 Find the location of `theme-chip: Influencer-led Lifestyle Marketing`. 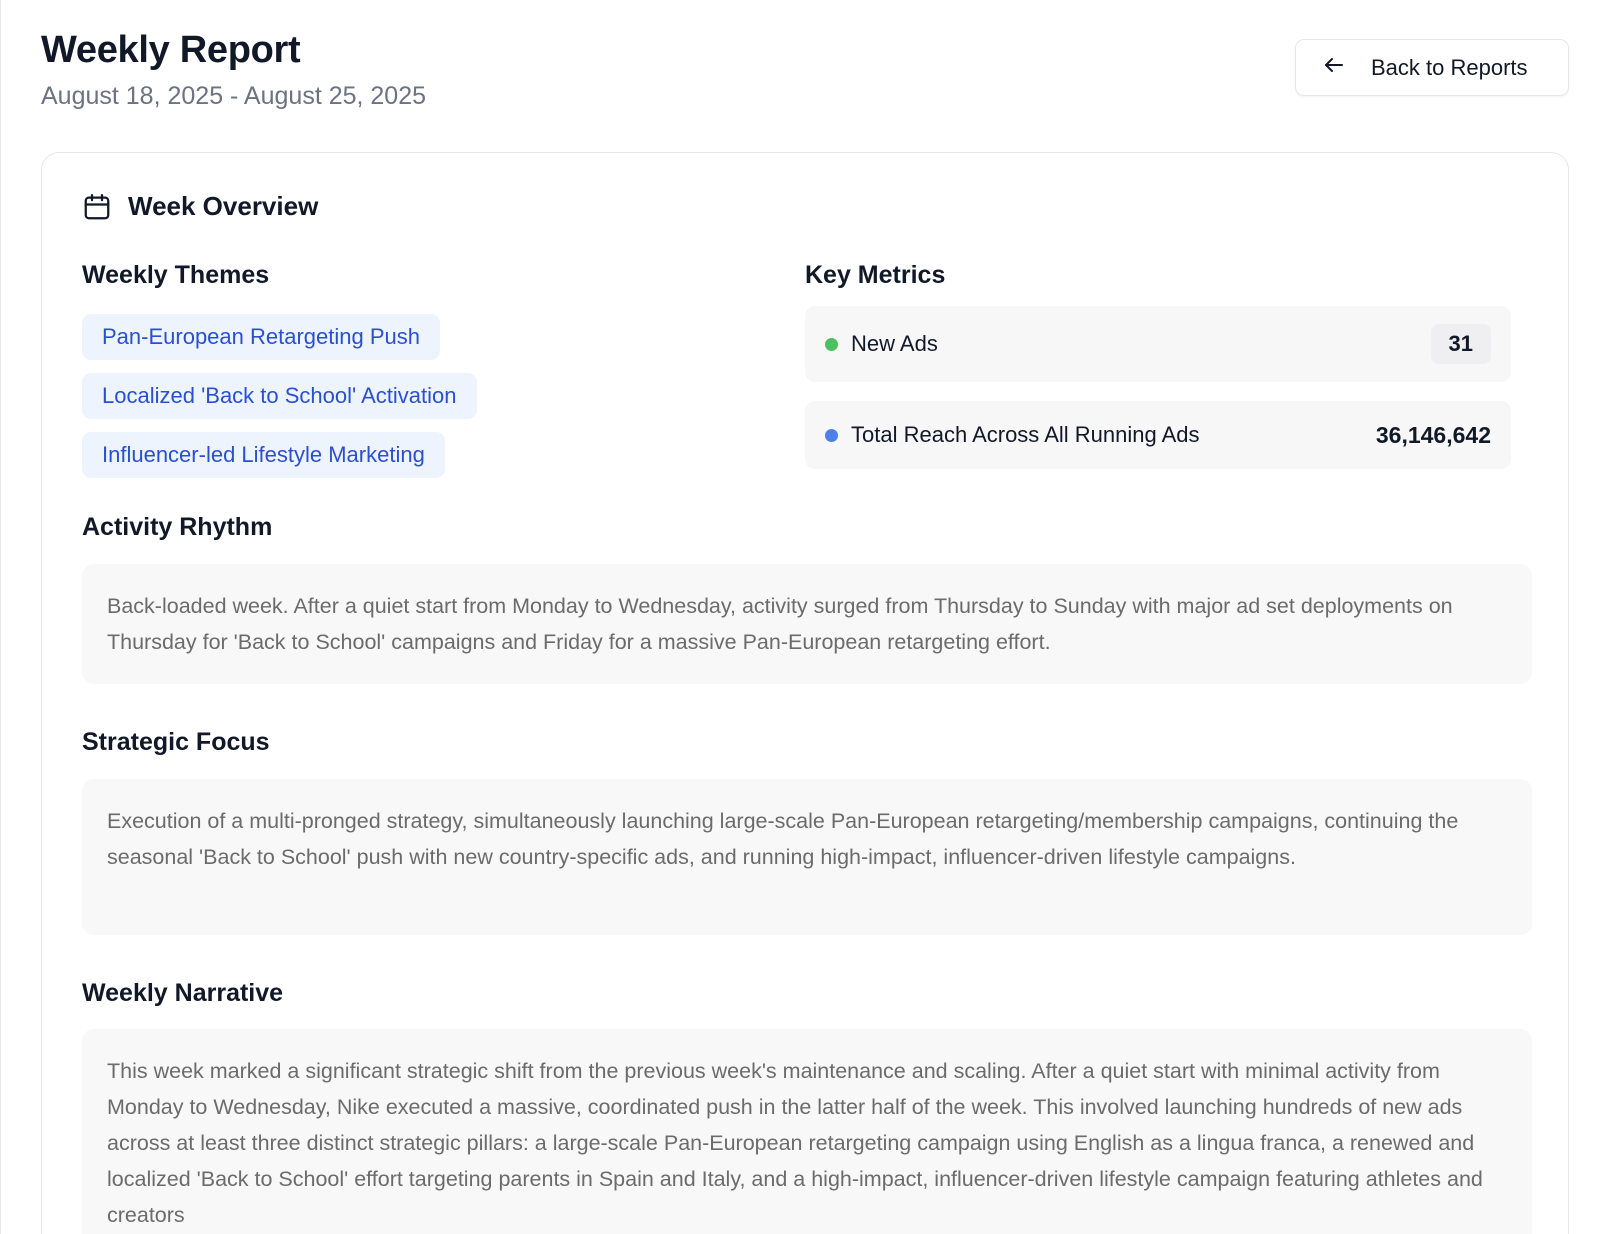

theme-chip: Influencer-led Lifestyle Marketing is located at coordinates (263, 455).